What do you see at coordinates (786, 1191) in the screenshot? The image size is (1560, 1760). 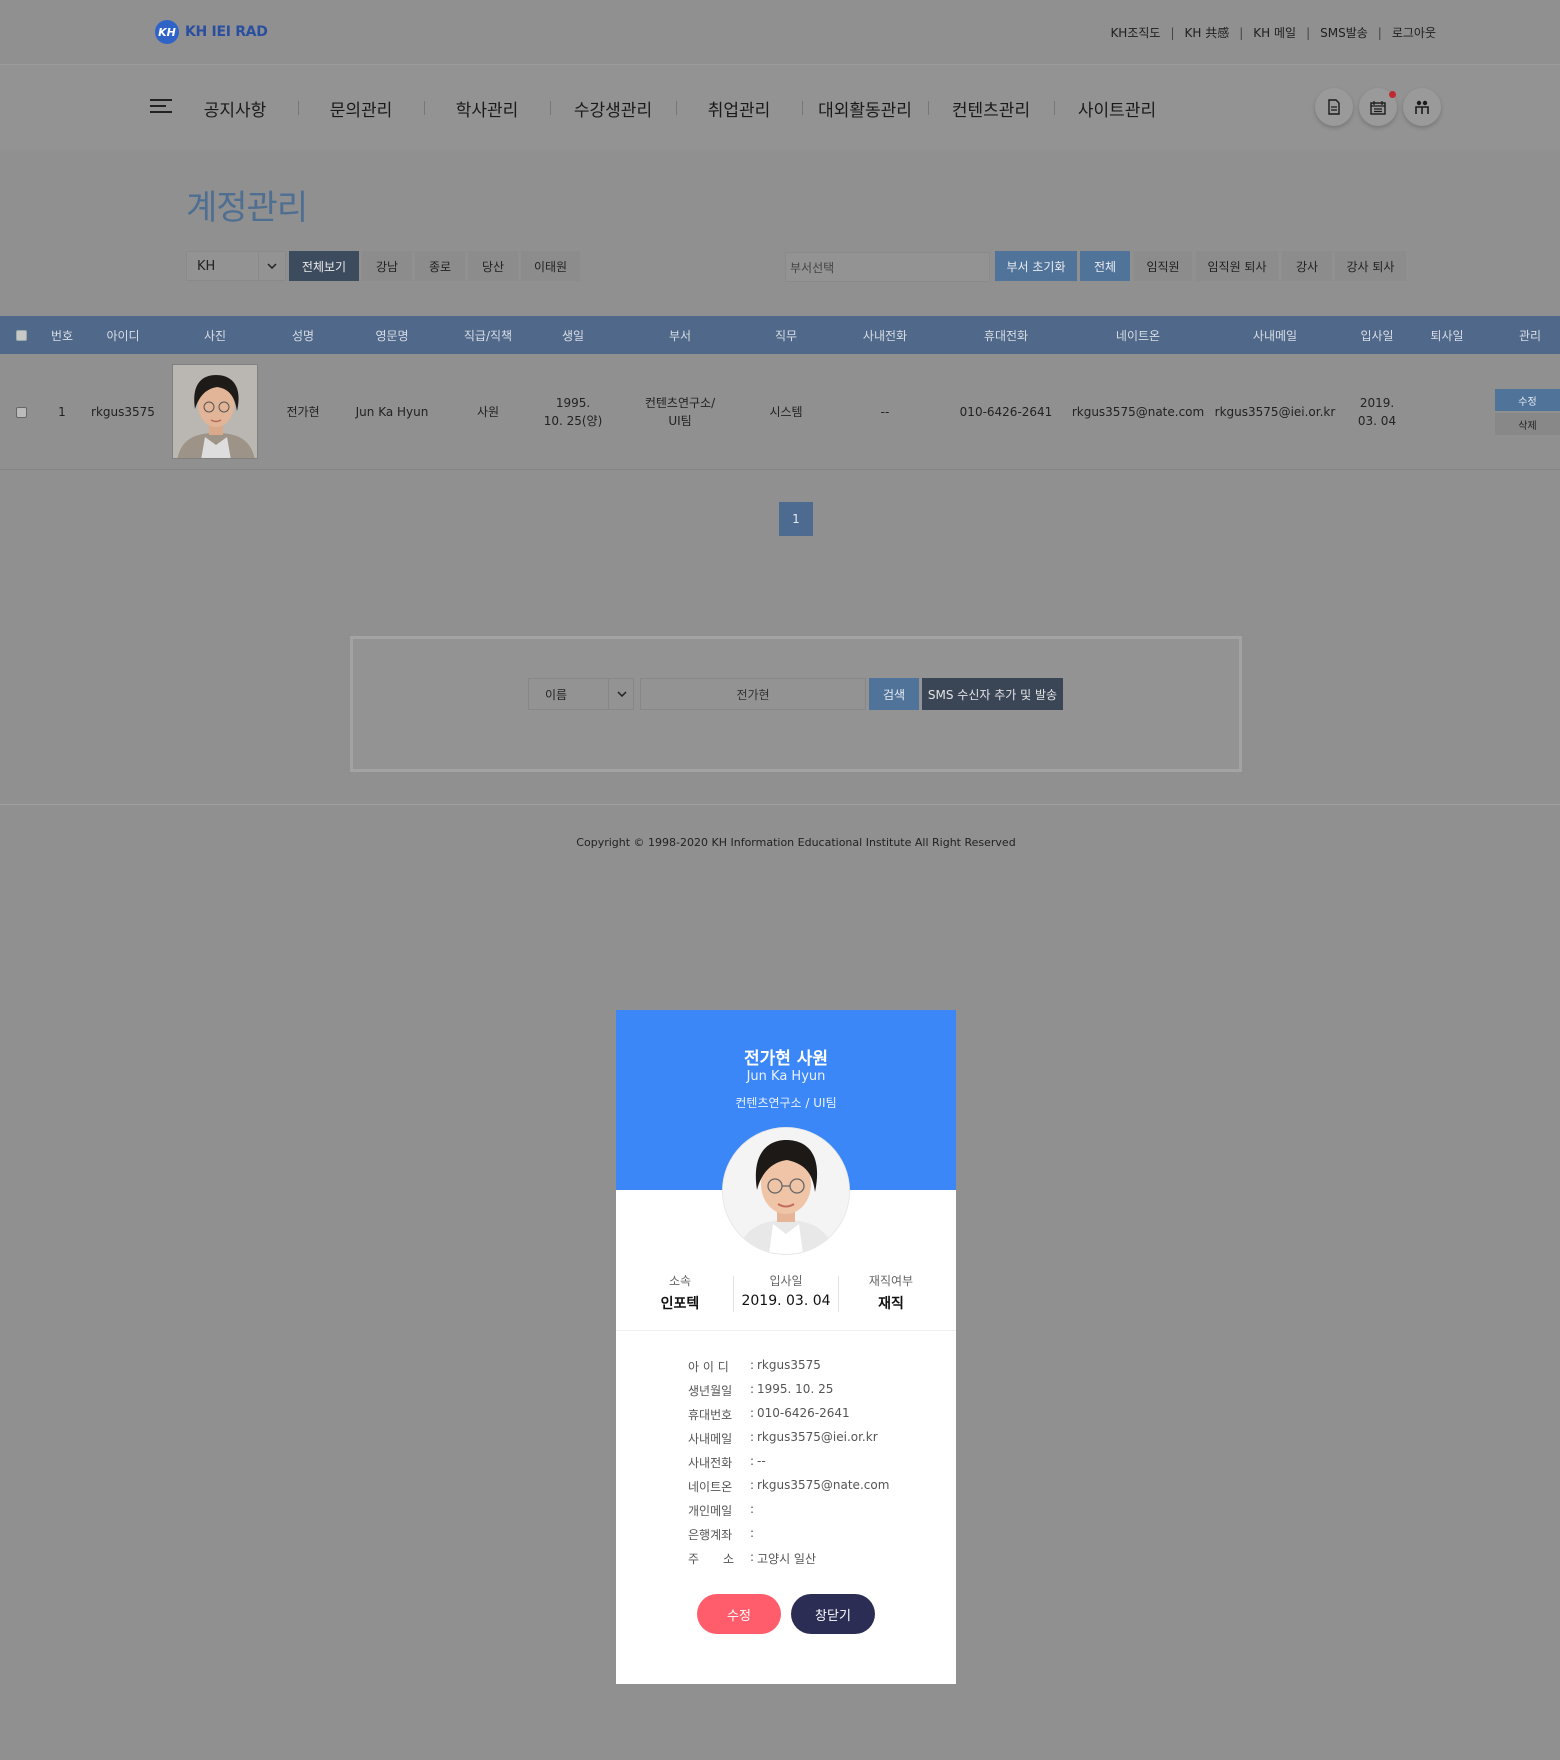 I see `profile-photo` at bounding box center [786, 1191].